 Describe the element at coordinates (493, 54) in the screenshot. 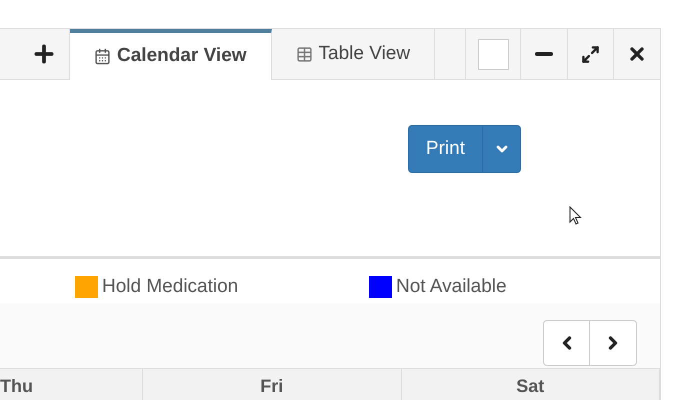

I see `square-icon` at that location.